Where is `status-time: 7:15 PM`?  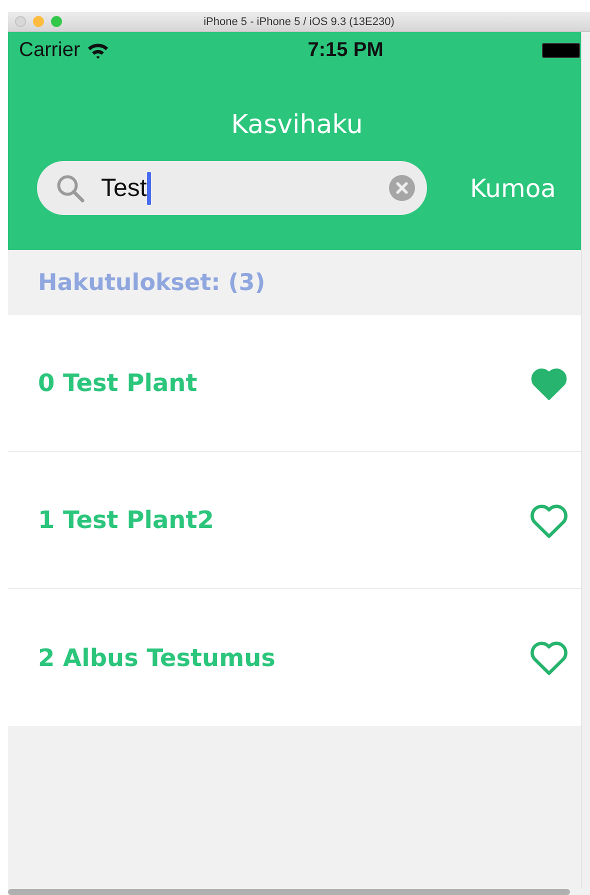 status-time: 7:15 PM is located at coordinates (346, 50).